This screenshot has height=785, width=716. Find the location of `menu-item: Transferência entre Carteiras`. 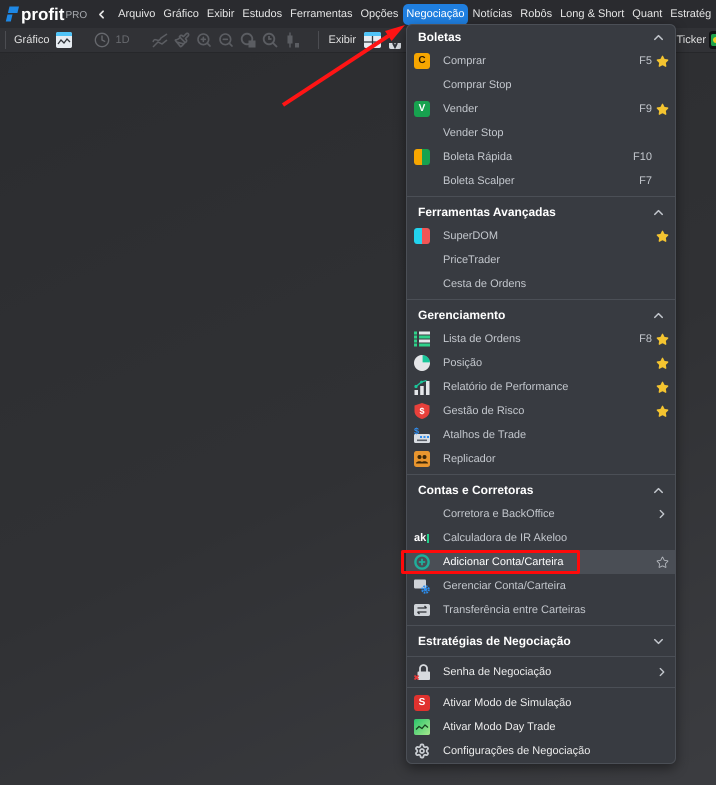

menu-item: Transferência entre Carteiras is located at coordinates (541, 610).